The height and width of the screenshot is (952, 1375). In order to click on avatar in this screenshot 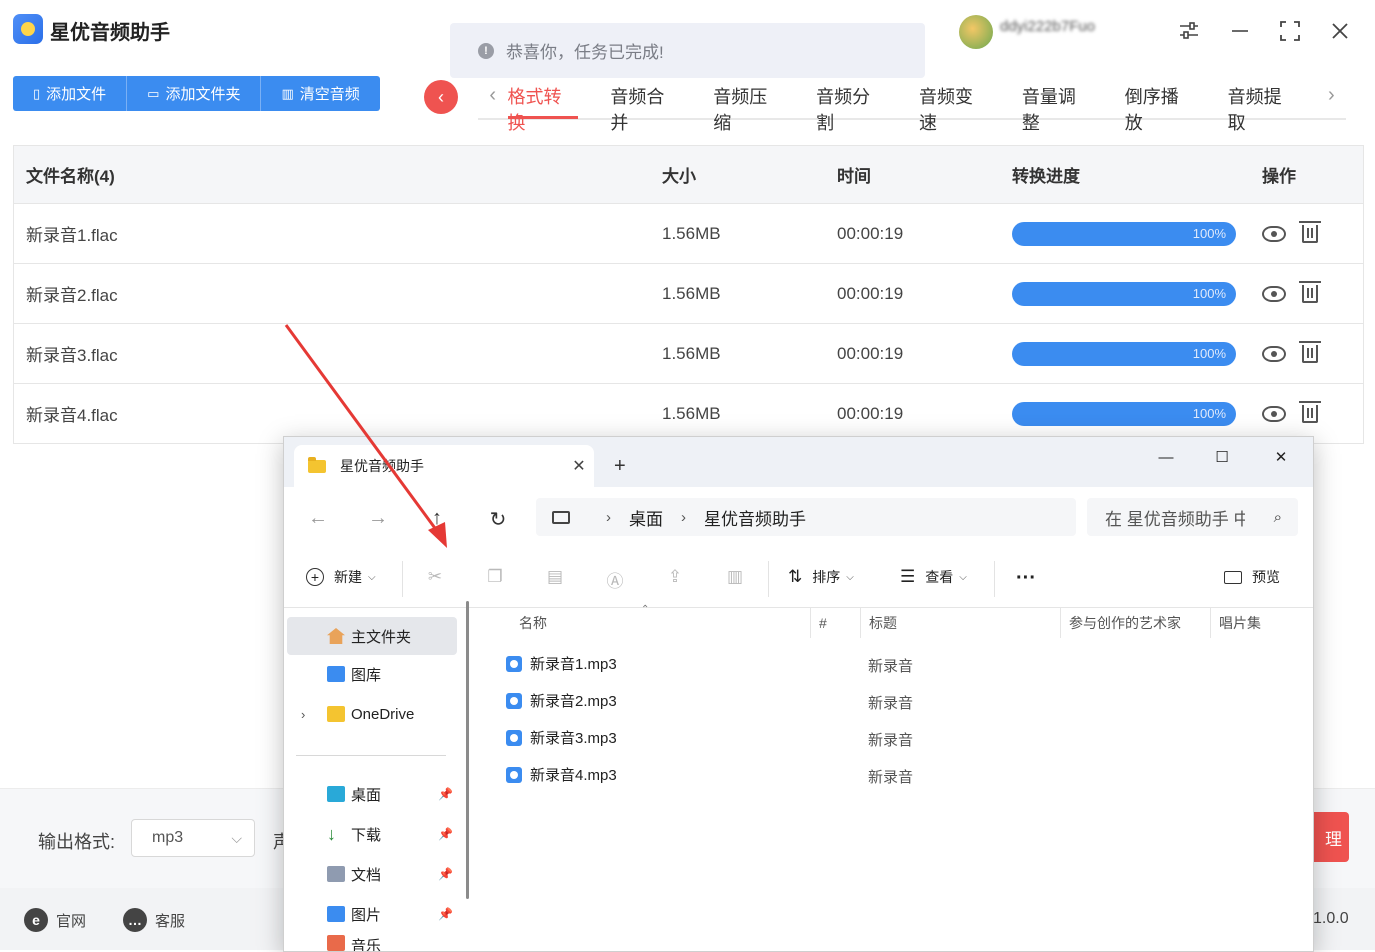, I will do `click(976, 32)`.